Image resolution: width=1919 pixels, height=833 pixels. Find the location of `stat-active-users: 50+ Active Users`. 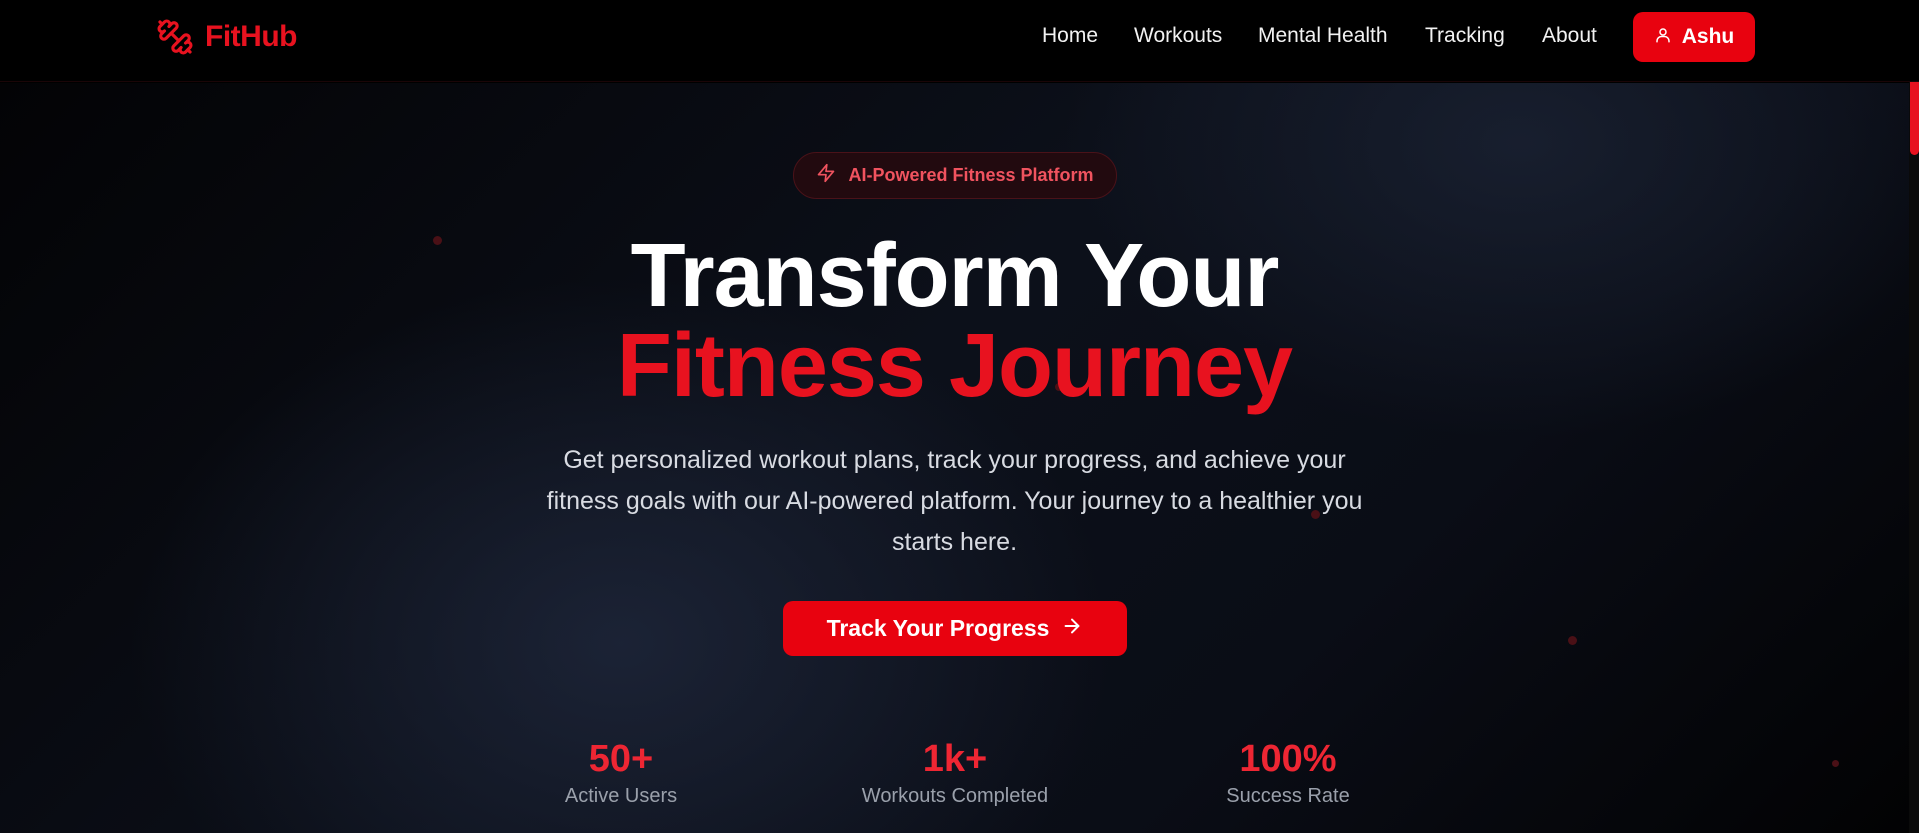

stat-active-users: 50+ Active Users is located at coordinates (621, 772).